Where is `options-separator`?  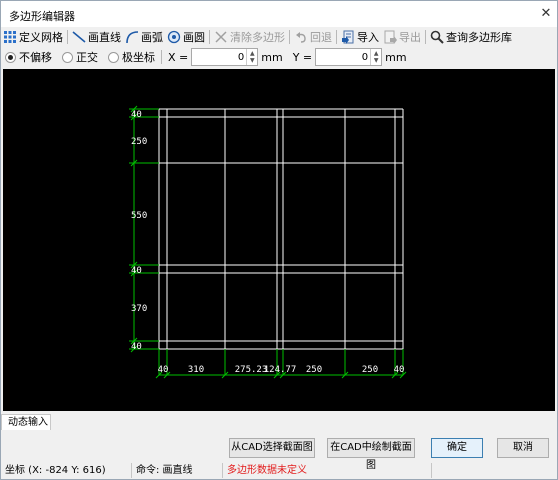
options-separator is located at coordinates (161, 57).